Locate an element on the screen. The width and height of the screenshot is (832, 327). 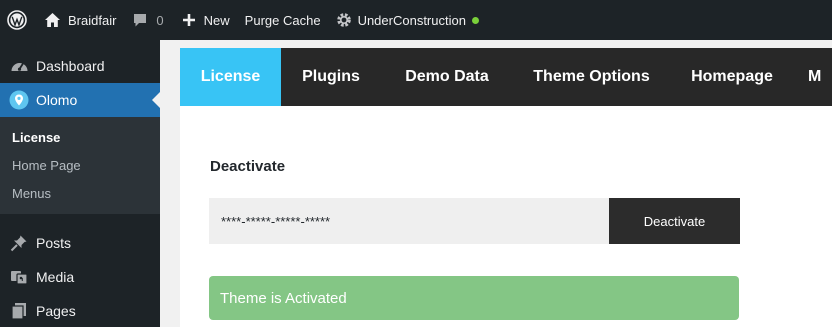
tab-demo-data: Demo Data is located at coordinates (447, 77).